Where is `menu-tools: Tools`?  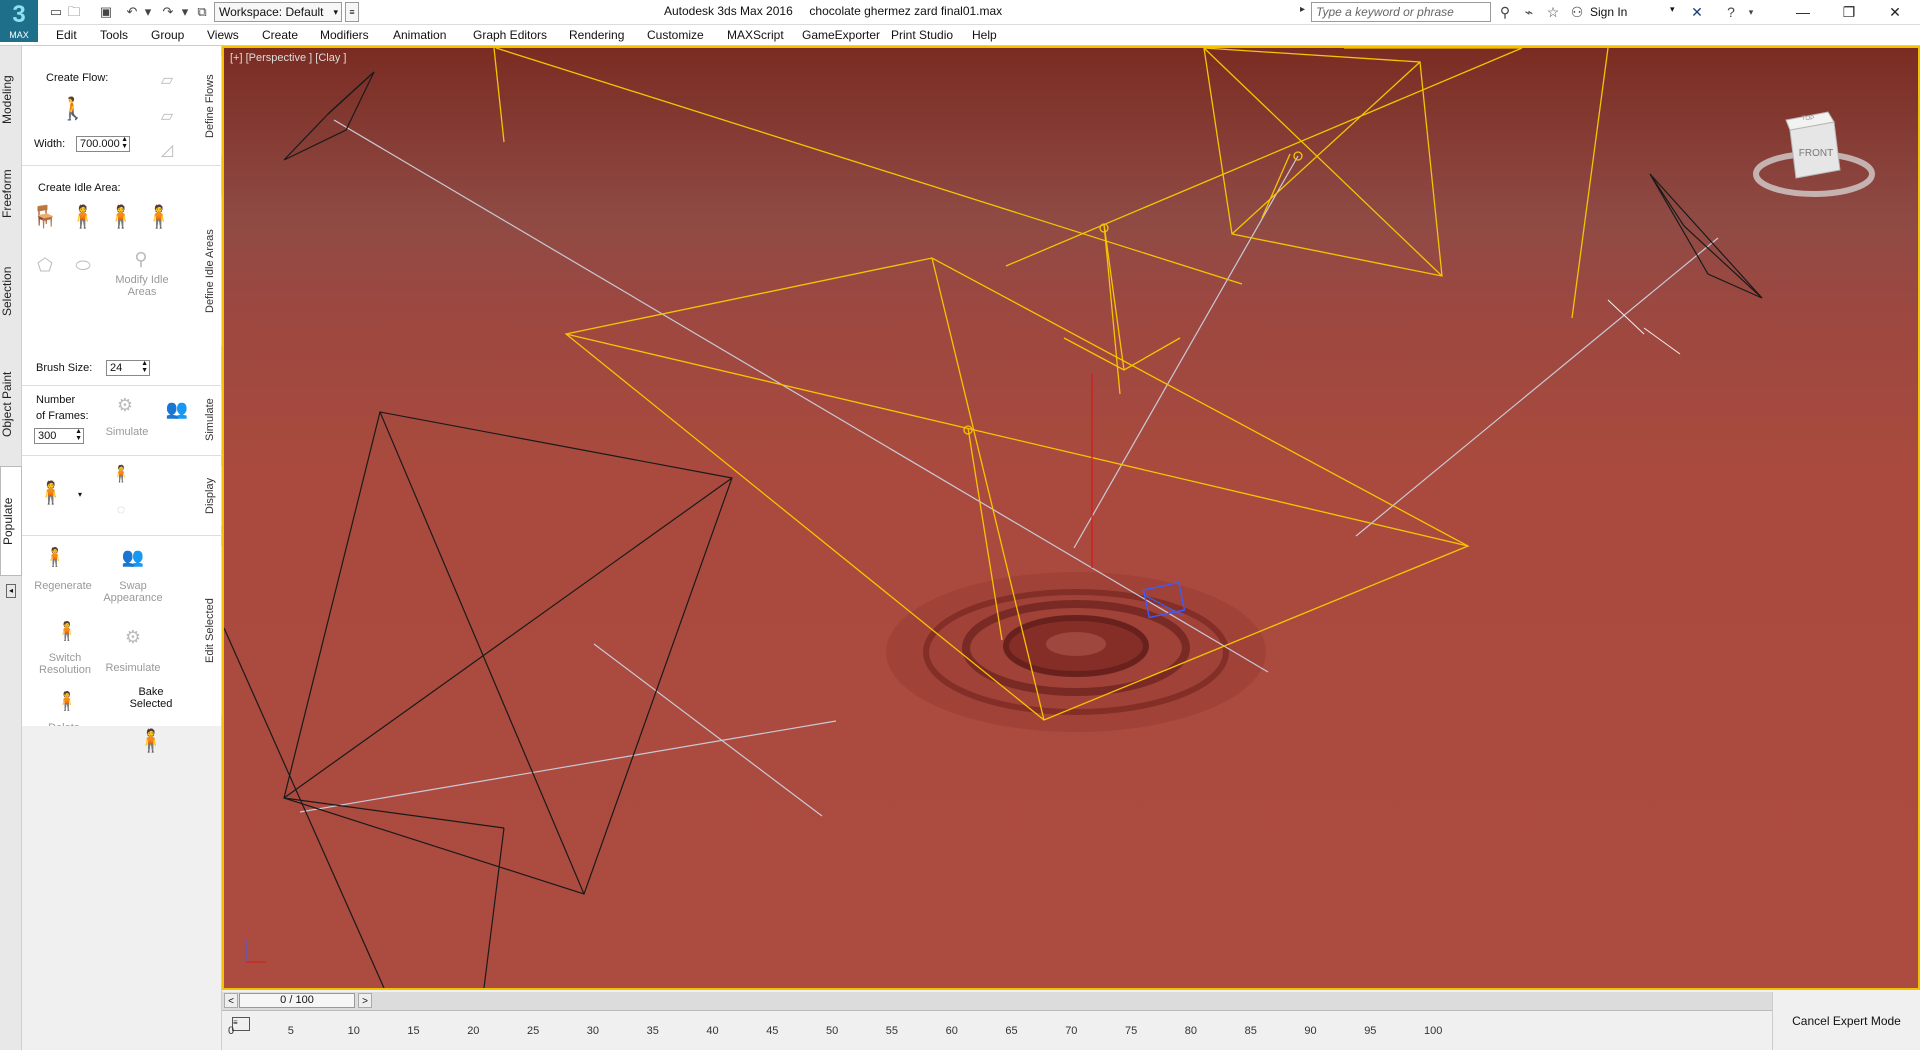 menu-tools: Tools is located at coordinates (114, 35).